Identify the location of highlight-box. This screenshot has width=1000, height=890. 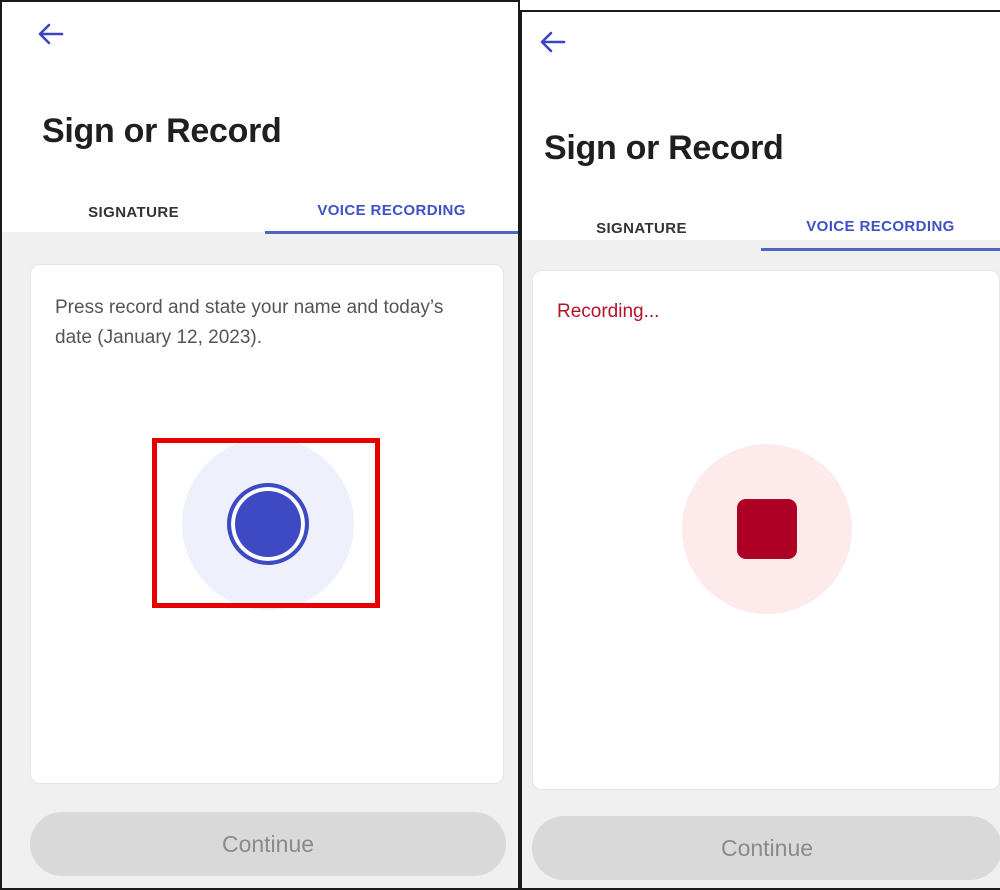
(266, 523).